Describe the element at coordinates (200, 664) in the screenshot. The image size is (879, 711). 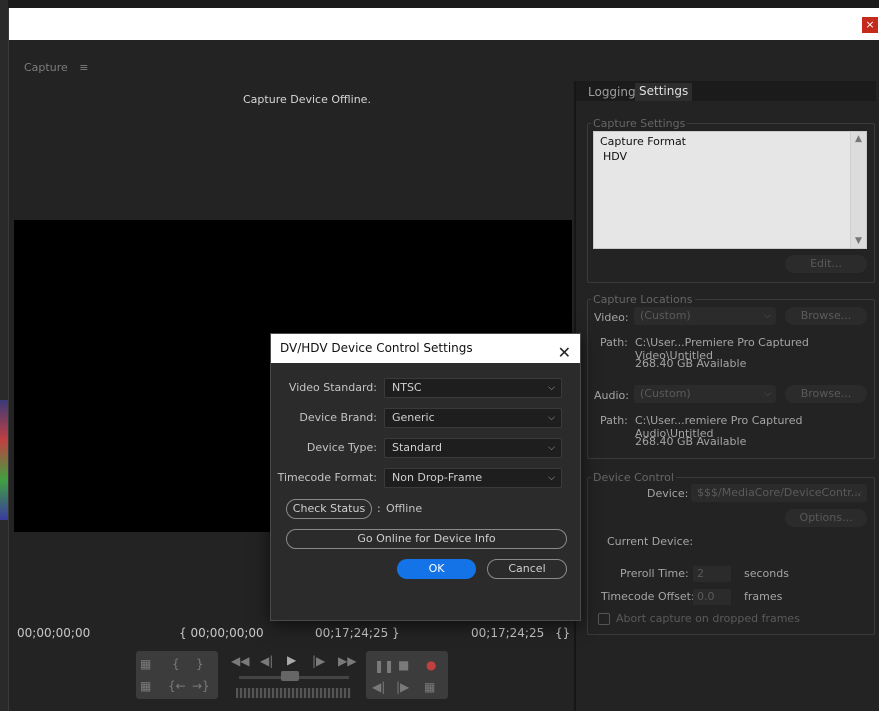
I see `set-out-icon: }` at that location.